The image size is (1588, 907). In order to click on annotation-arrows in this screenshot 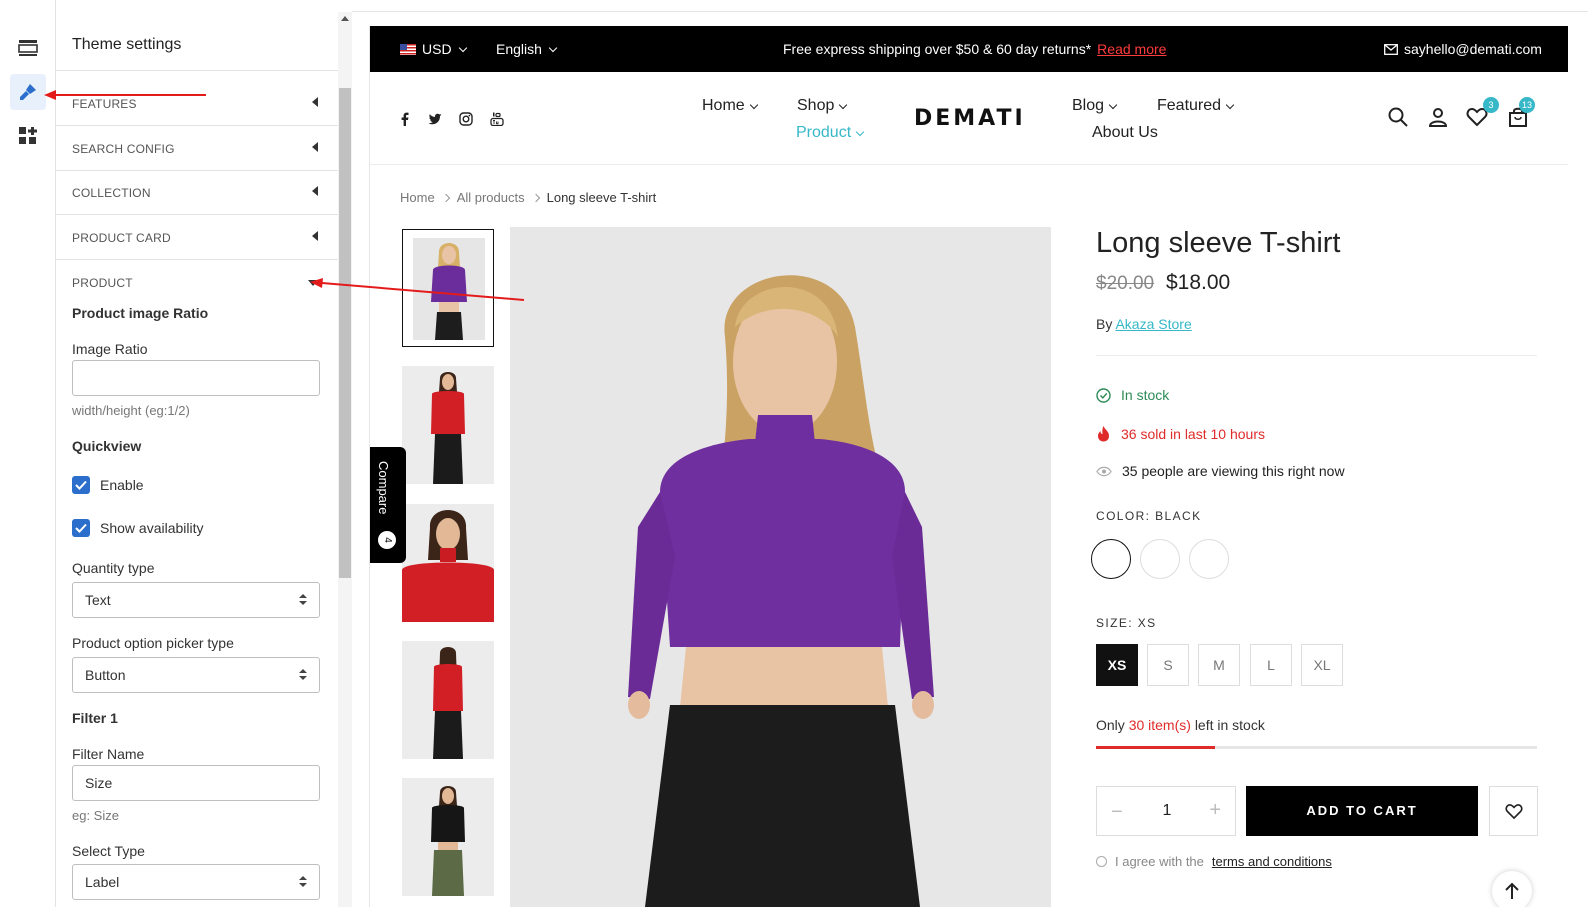, I will do `click(284, 195)`.